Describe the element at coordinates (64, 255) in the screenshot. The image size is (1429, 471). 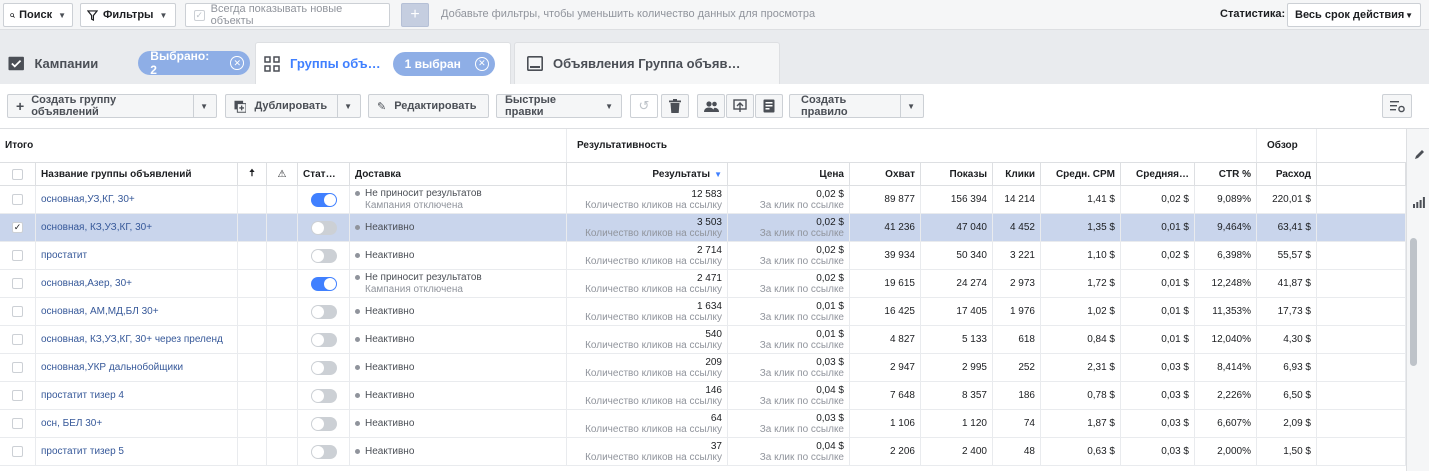
I see `adset-name-link: простатит` at that location.